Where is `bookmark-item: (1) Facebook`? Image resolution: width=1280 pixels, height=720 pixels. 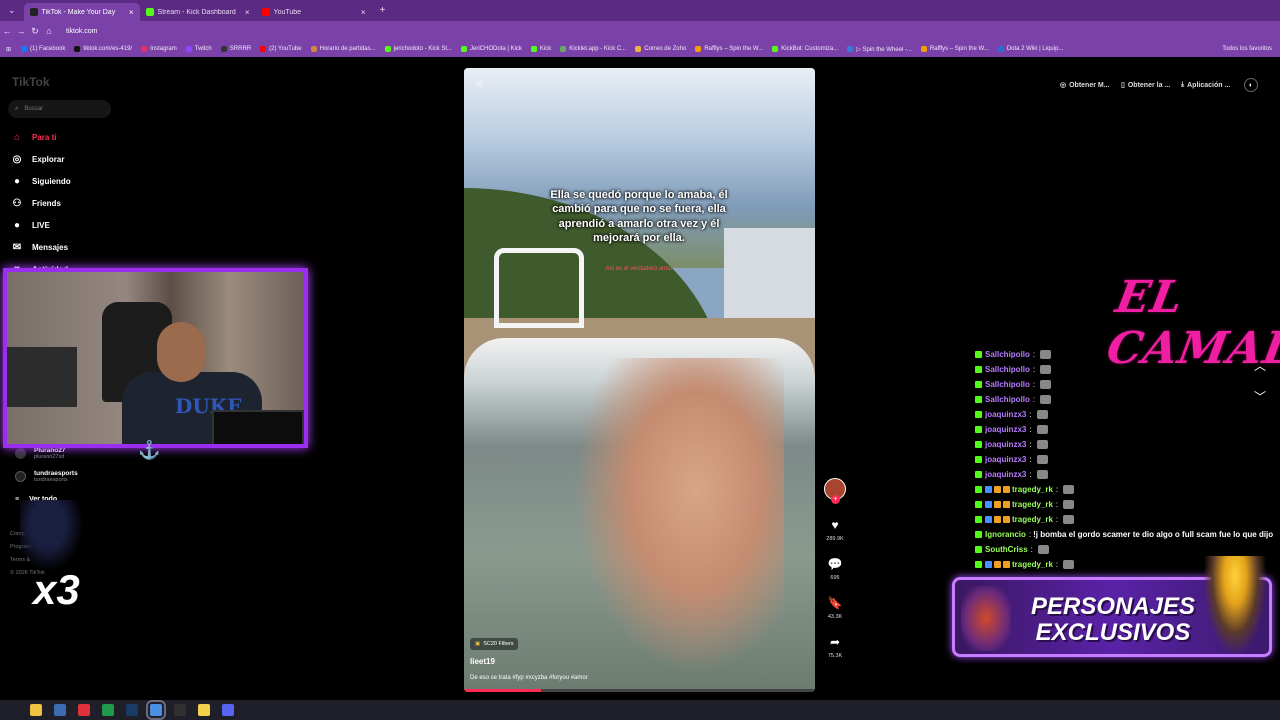
bookmark-item: (1) Facebook is located at coordinates (43, 49).